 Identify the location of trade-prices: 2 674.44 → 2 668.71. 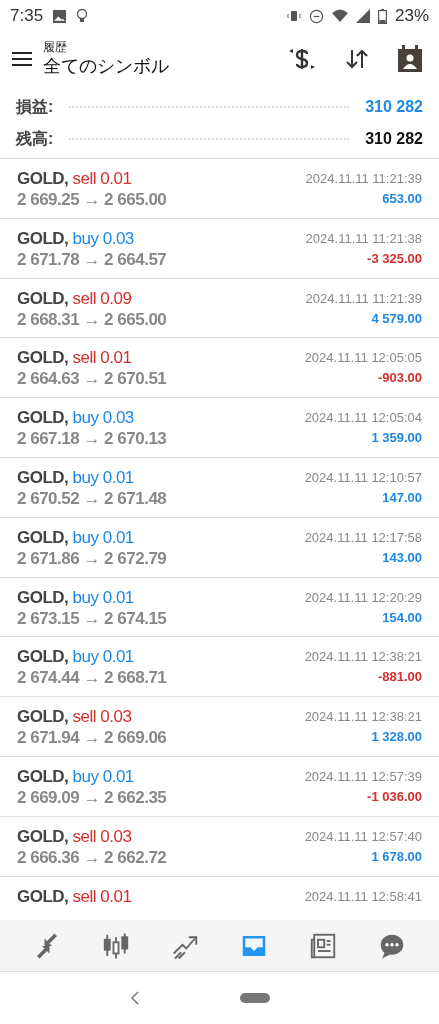
(92, 678).